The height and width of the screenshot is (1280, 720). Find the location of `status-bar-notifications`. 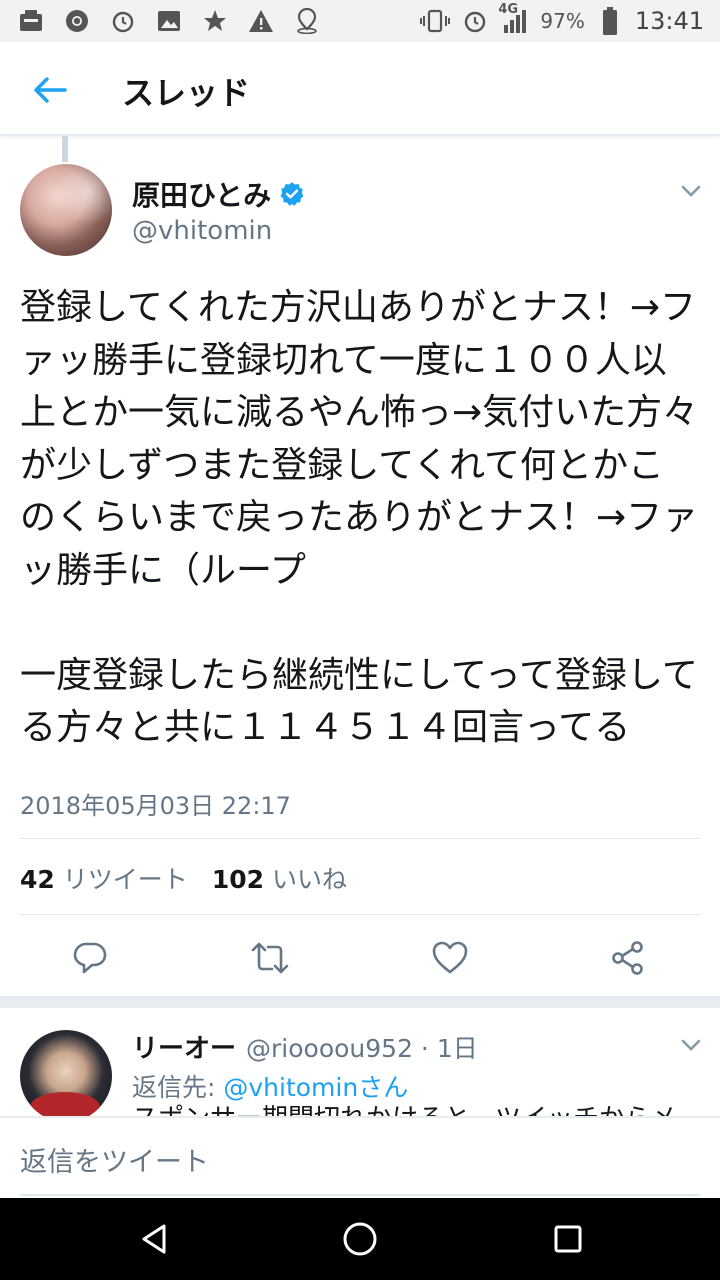

status-bar-notifications is located at coordinates (169, 21).